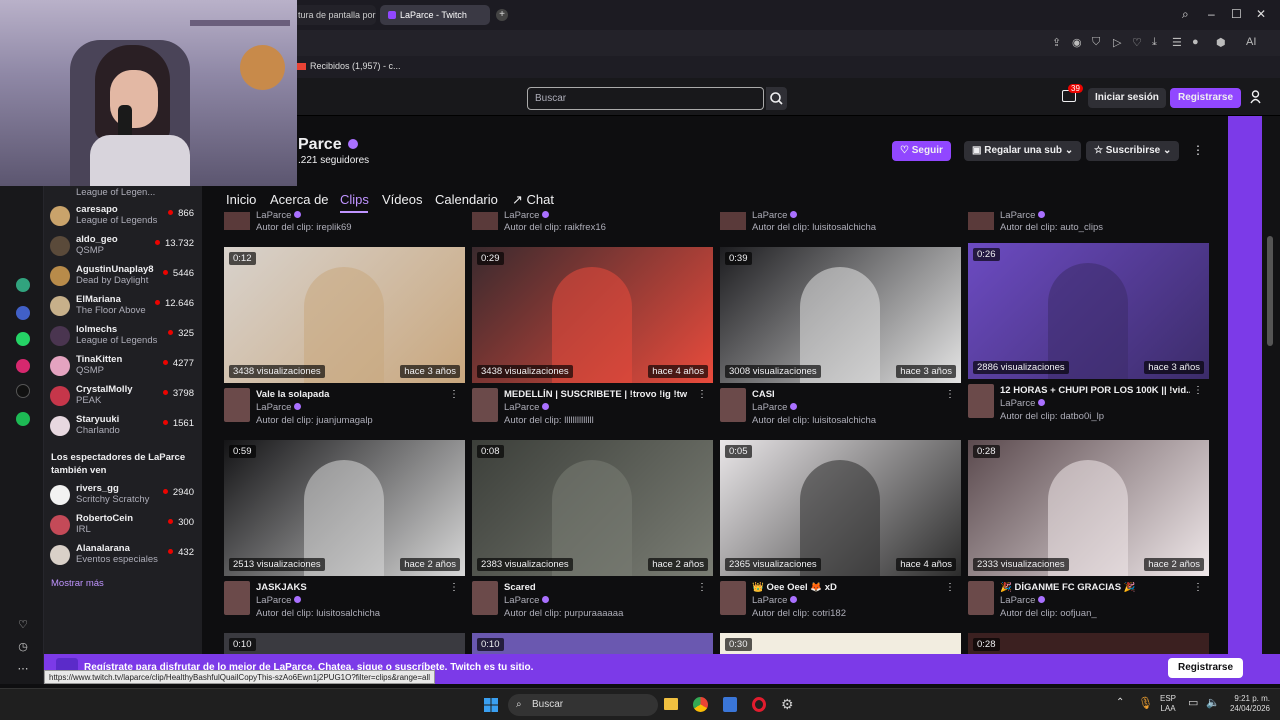 The width and height of the screenshot is (1280, 720). I want to click on sidebar-channel: CrystalMolly PEAK 3798, so click(123, 397).